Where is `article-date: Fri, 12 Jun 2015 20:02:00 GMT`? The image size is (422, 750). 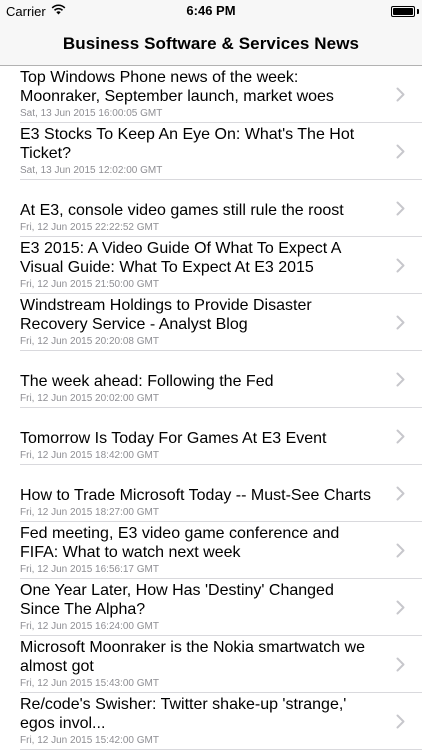
article-date: Fri, 12 Jun 2015 20:02:00 GMT is located at coordinates (89, 398).